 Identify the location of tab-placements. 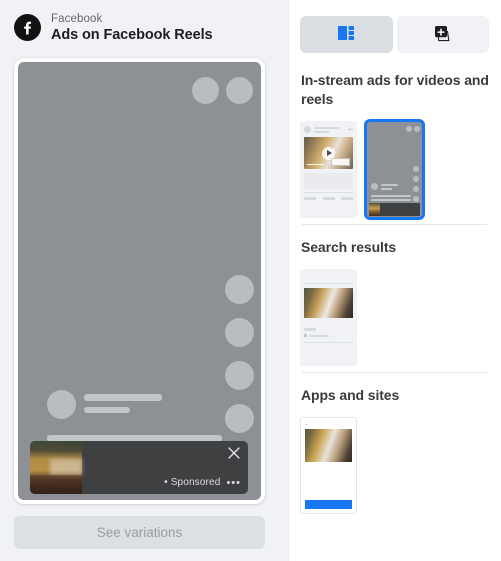
(346, 34).